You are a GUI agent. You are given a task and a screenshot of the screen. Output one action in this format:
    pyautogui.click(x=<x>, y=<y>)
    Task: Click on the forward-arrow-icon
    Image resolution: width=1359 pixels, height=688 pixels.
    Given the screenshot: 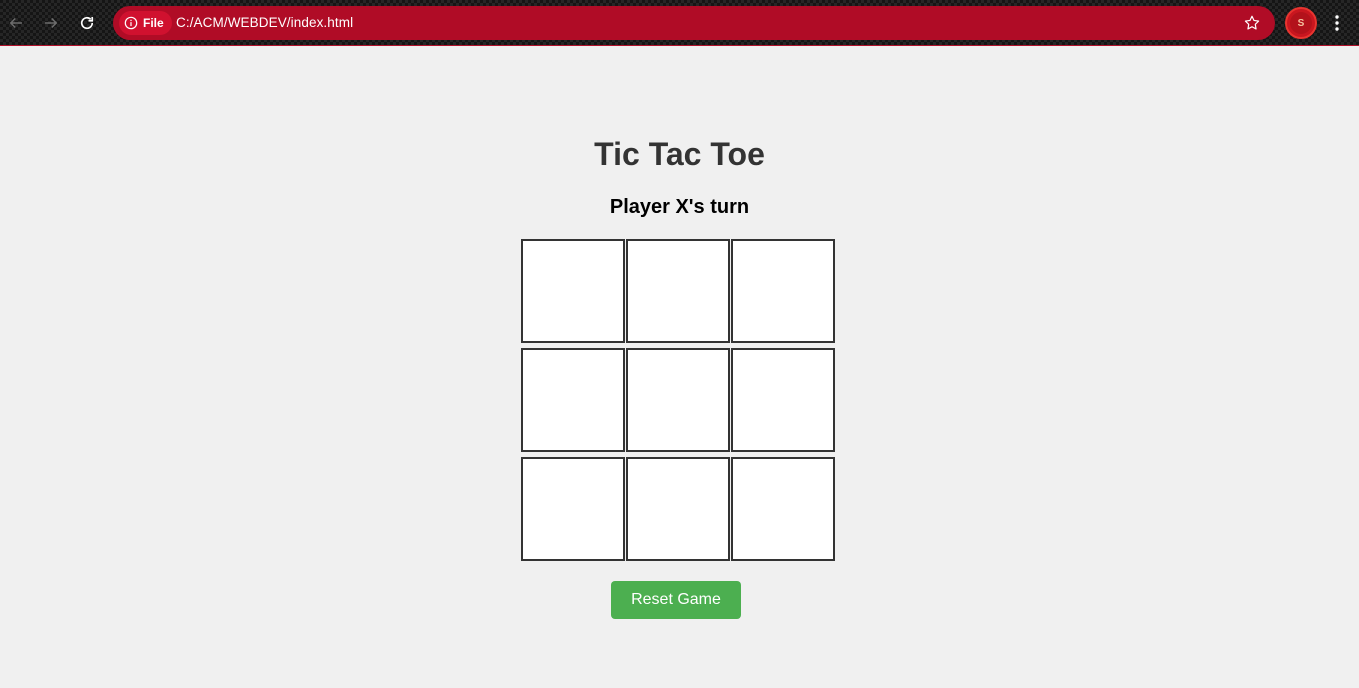 What is the action you would take?
    pyautogui.click(x=51, y=23)
    